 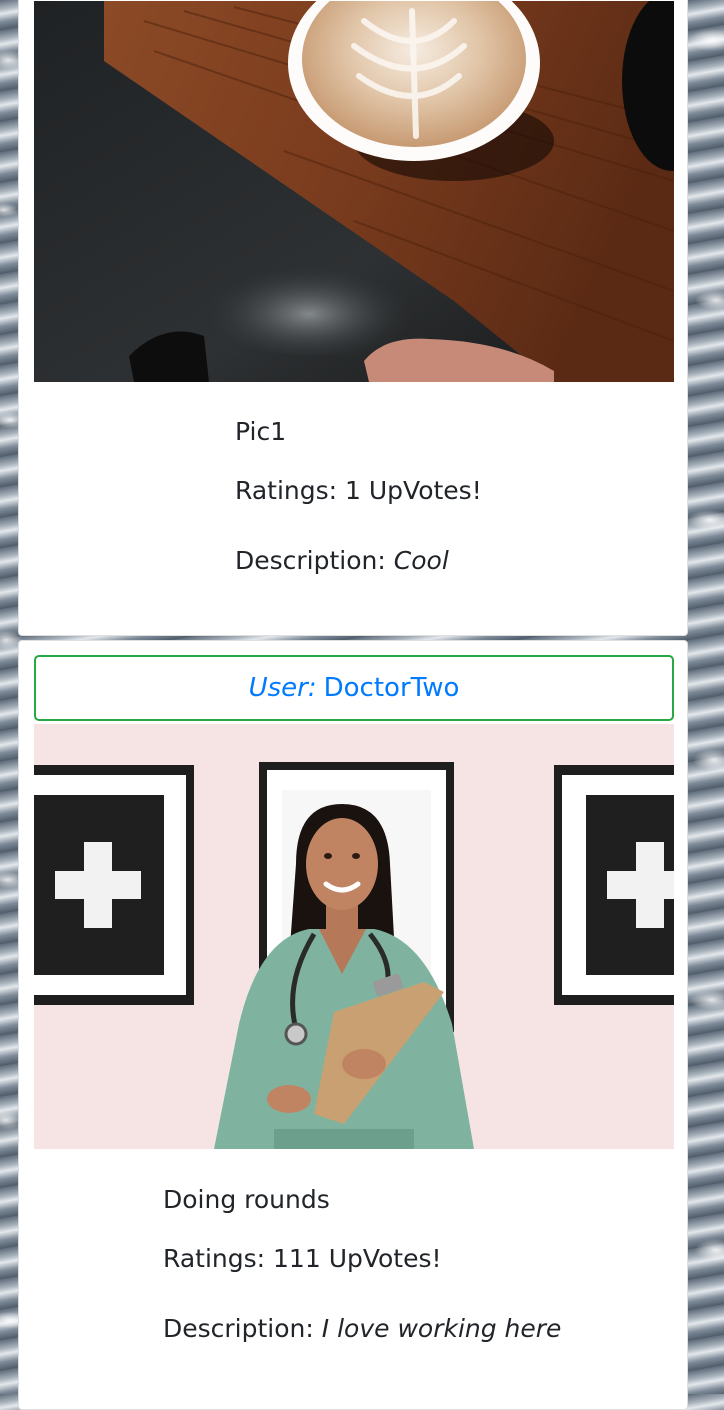 I want to click on post-title: Doing rounds, so click(x=246, y=1199).